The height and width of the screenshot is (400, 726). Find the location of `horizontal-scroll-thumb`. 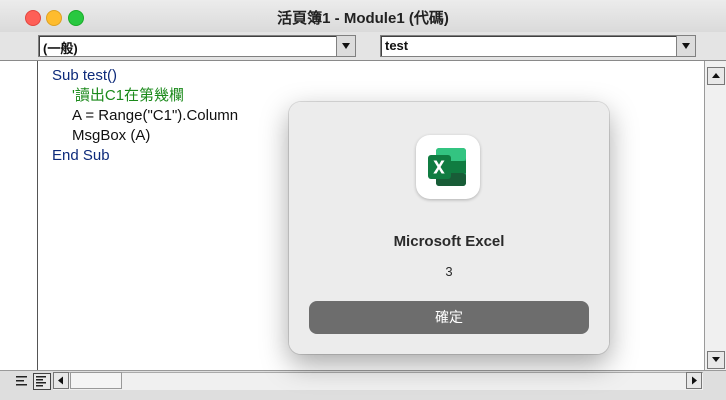

horizontal-scroll-thumb is located at coordinates (96, 380).